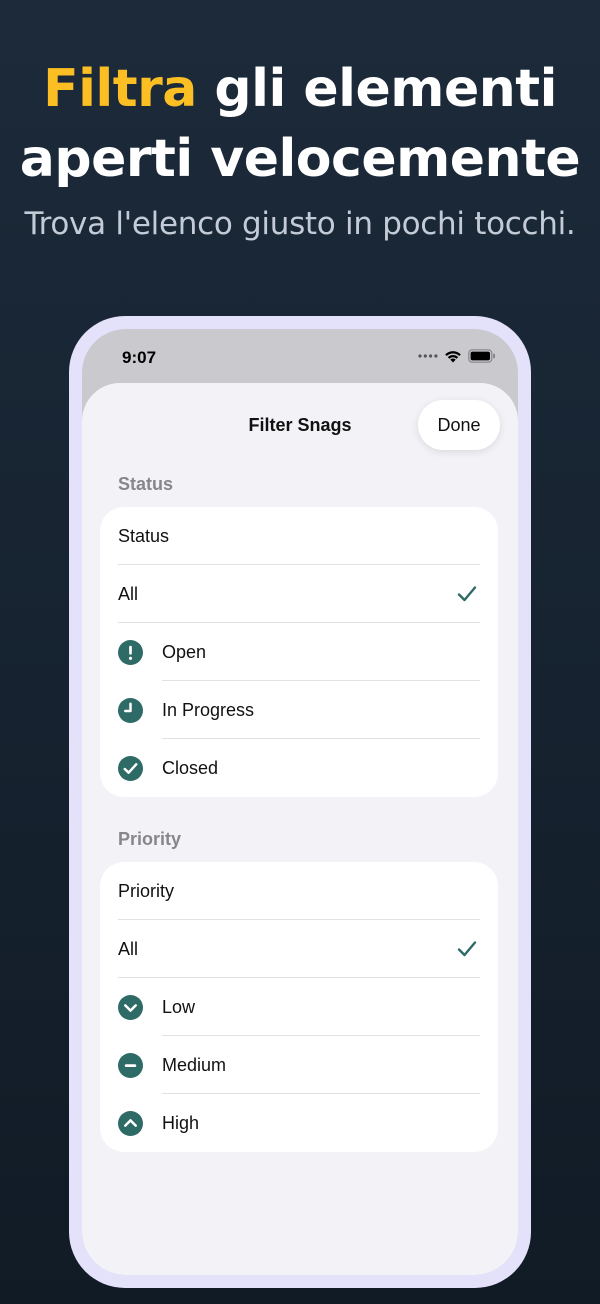  What do you see at coordinates (130, 1007) in the screenshot?
I see `chevron-down-circle-icon` at bounding box center [130, 1007].